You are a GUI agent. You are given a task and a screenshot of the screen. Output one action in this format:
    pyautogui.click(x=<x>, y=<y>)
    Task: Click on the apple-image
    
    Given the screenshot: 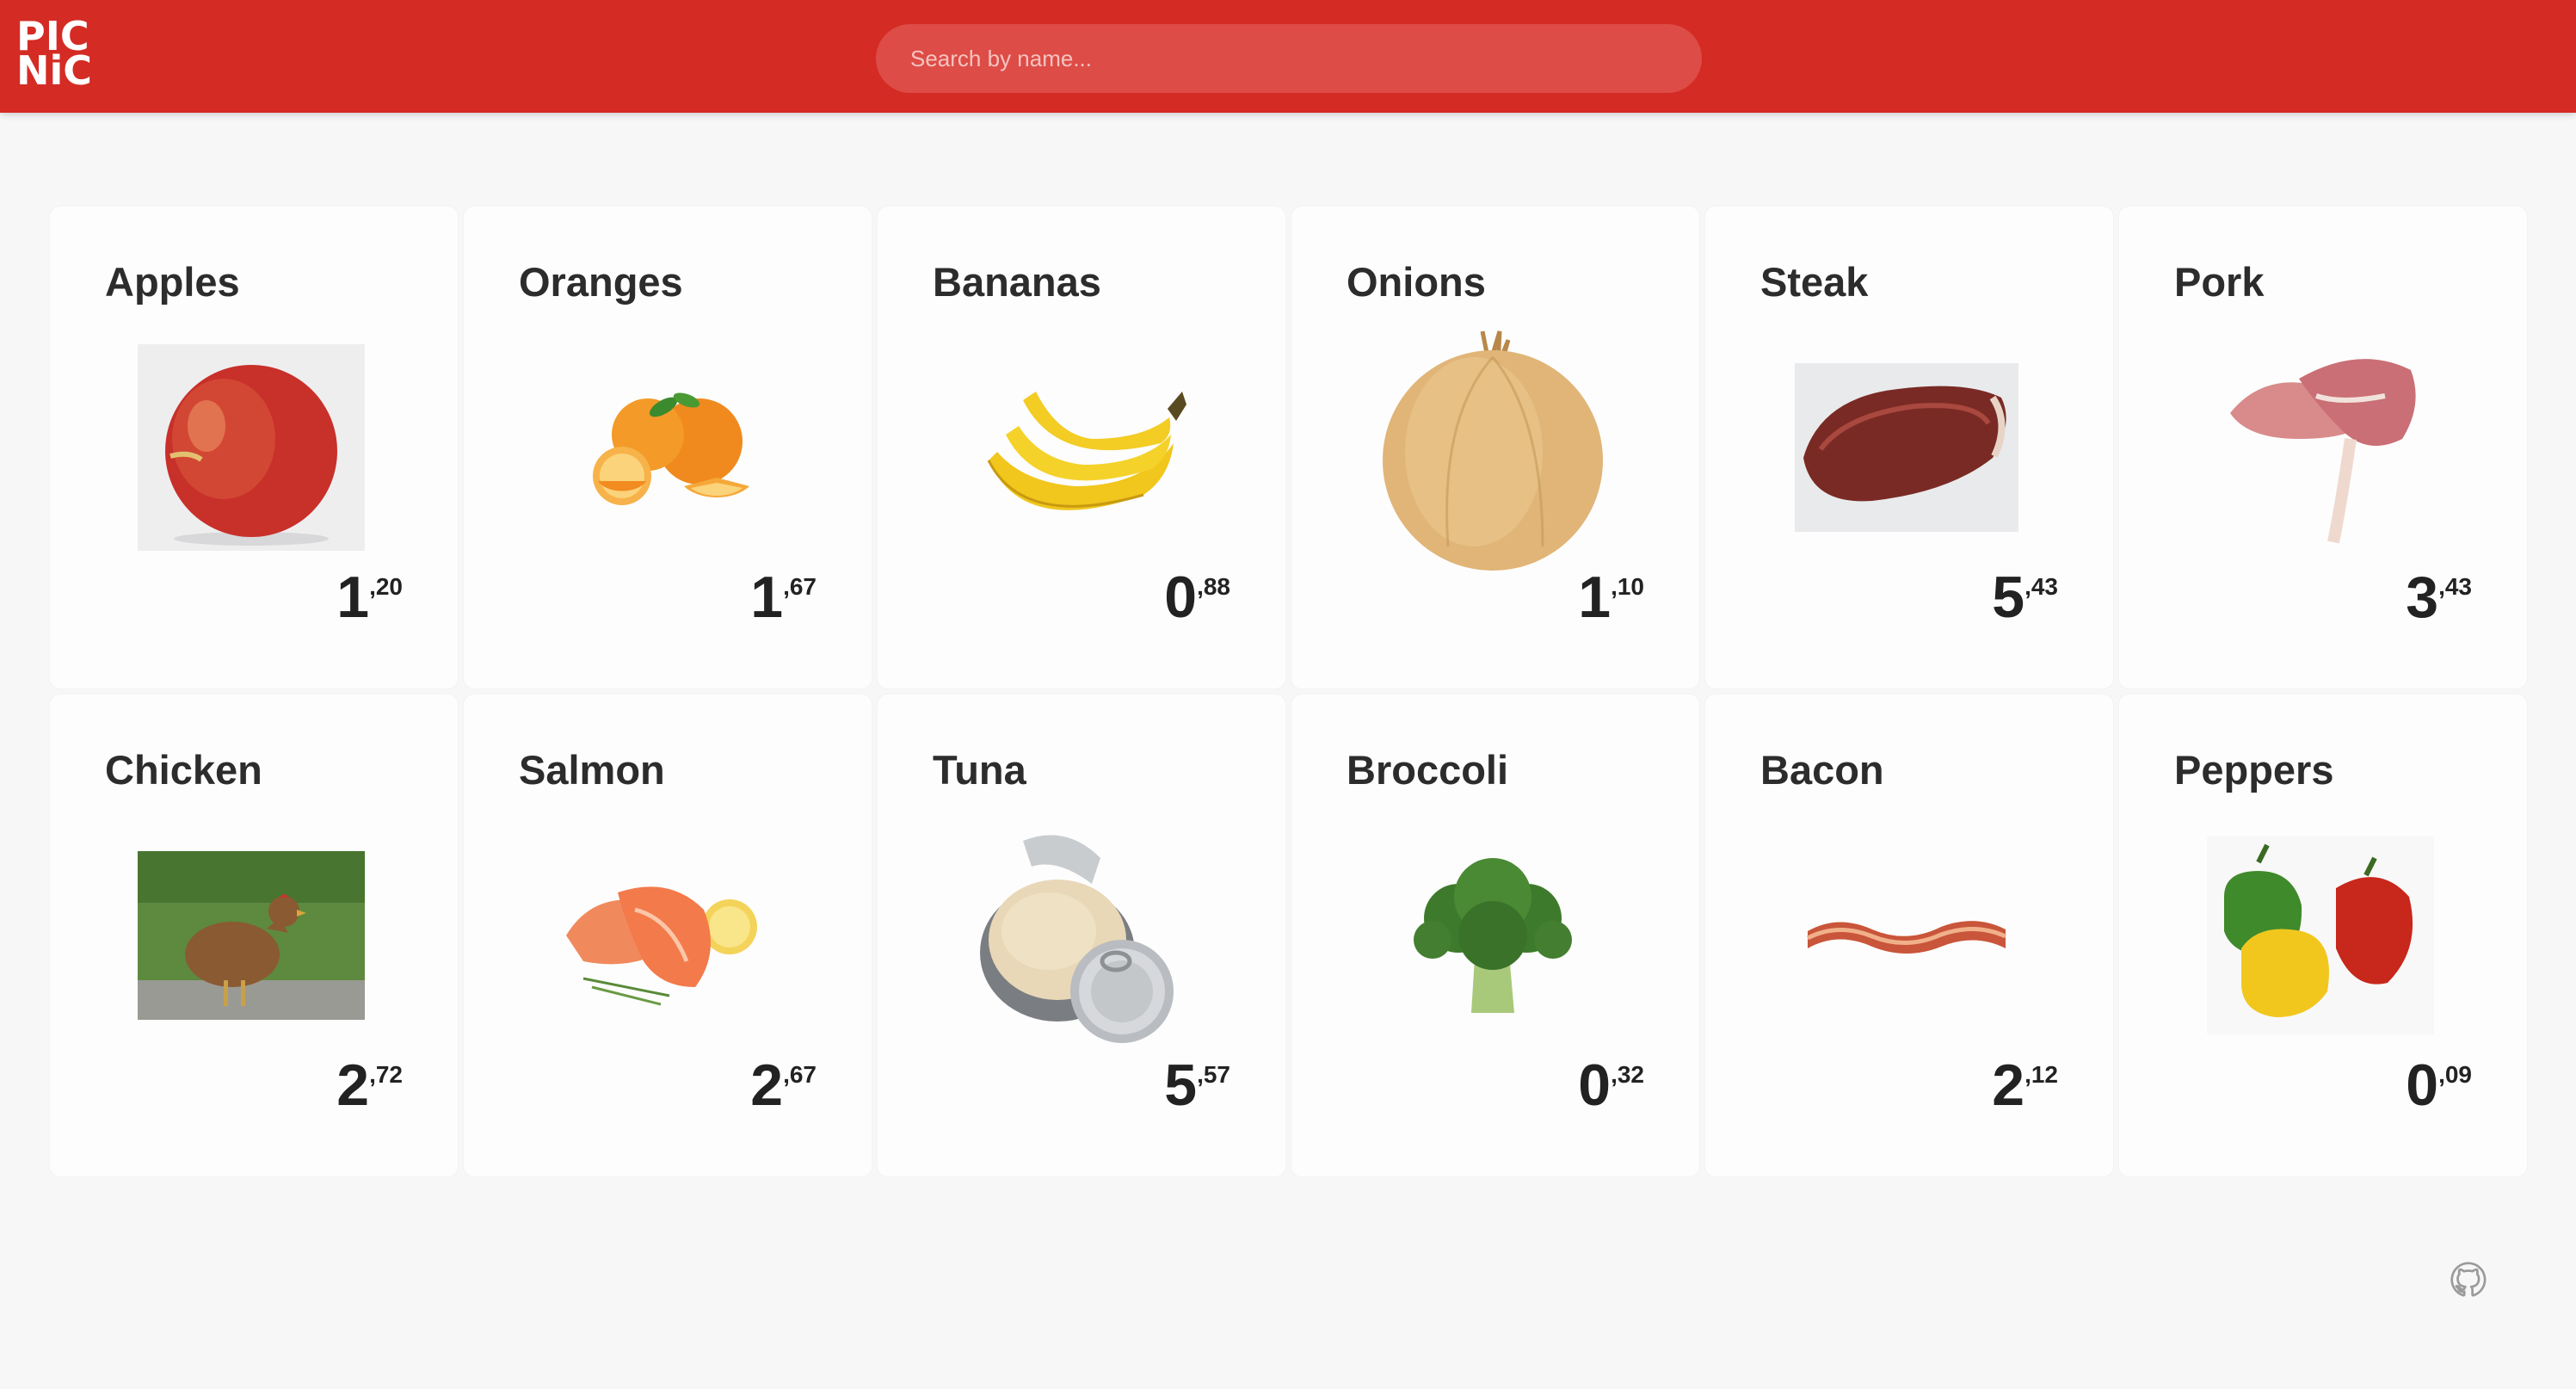 What is the action you would take?
    pyautogui.click(x=252, y=447)
    